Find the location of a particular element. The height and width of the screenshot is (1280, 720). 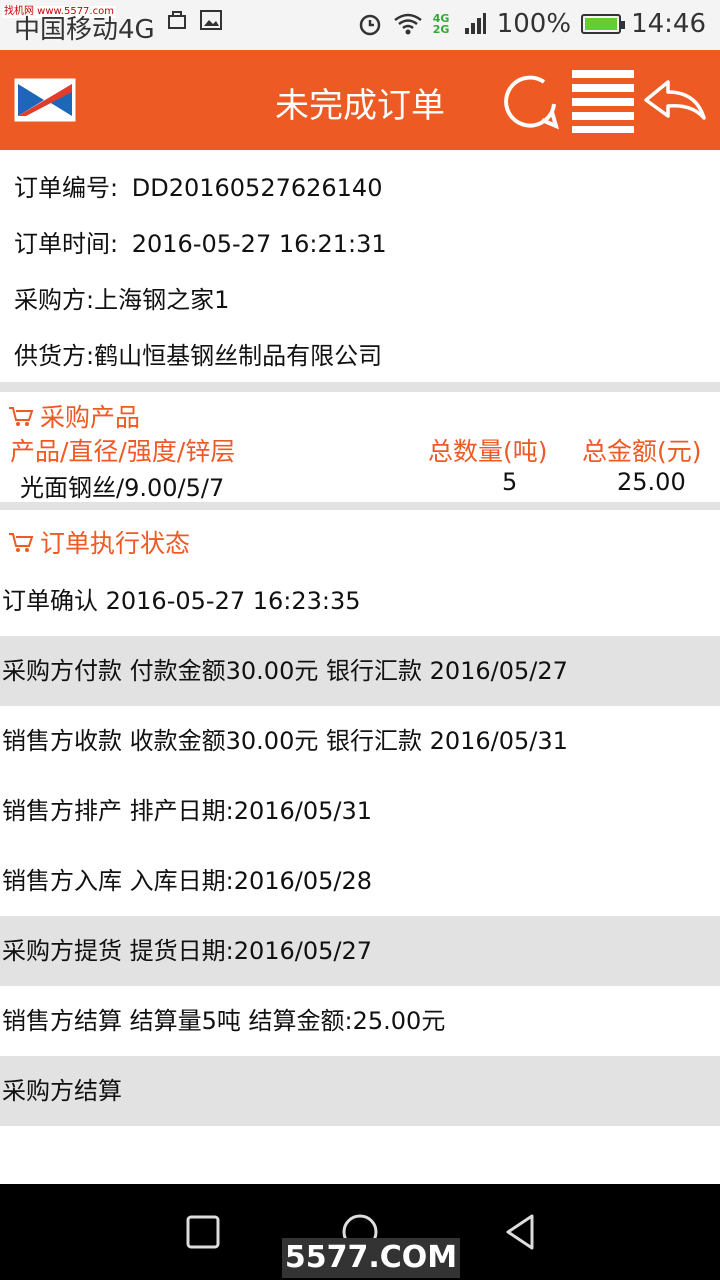

execution-section-title: 订单执行状态 is located at coordinates (115, 543).